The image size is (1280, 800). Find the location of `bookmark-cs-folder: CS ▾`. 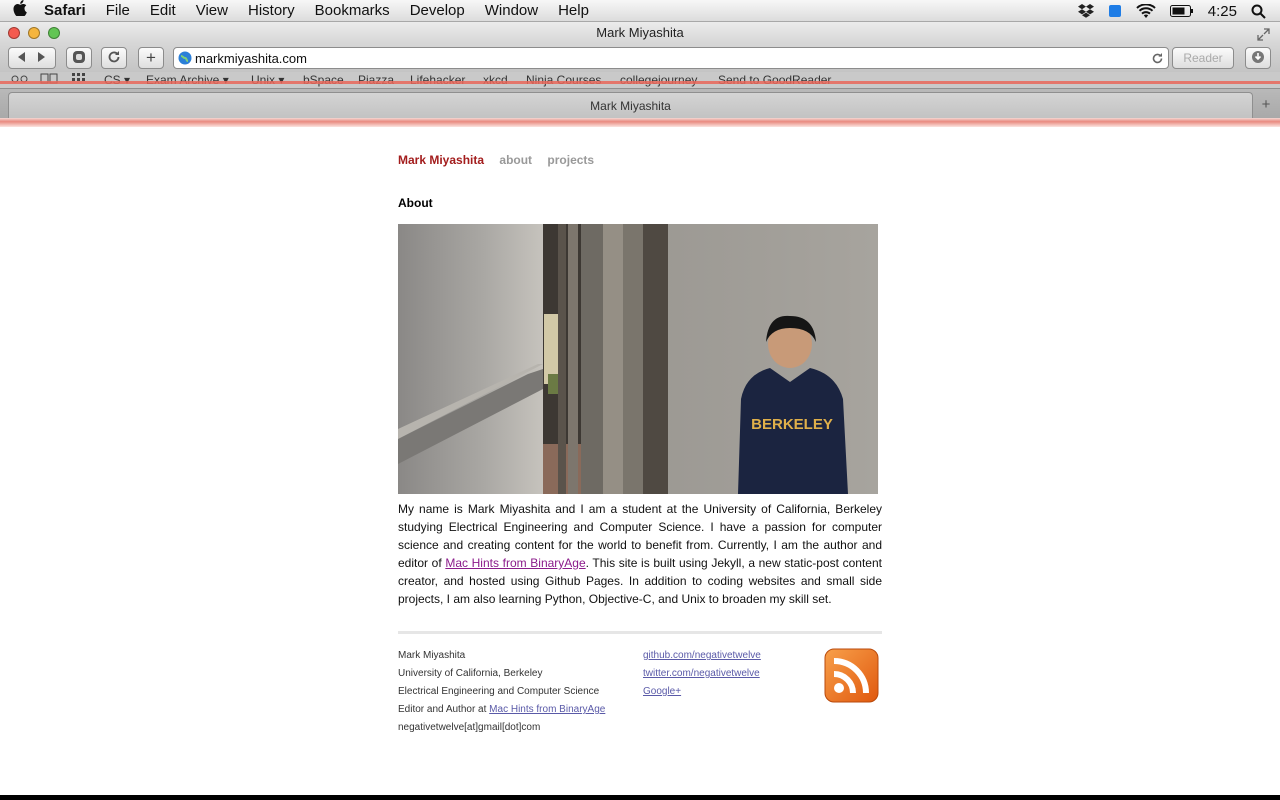

bookmark-cs-folder: CS ▾ is located at coordinates (117, 80).